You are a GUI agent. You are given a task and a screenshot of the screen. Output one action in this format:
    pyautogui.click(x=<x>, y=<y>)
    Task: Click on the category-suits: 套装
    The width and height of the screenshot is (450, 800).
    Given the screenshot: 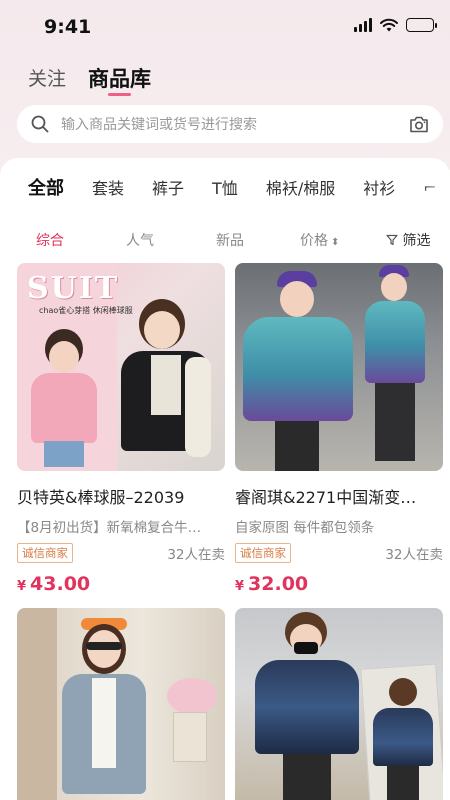 What is the action you would take?
    pyautogui.click(x=108, y=187)
    